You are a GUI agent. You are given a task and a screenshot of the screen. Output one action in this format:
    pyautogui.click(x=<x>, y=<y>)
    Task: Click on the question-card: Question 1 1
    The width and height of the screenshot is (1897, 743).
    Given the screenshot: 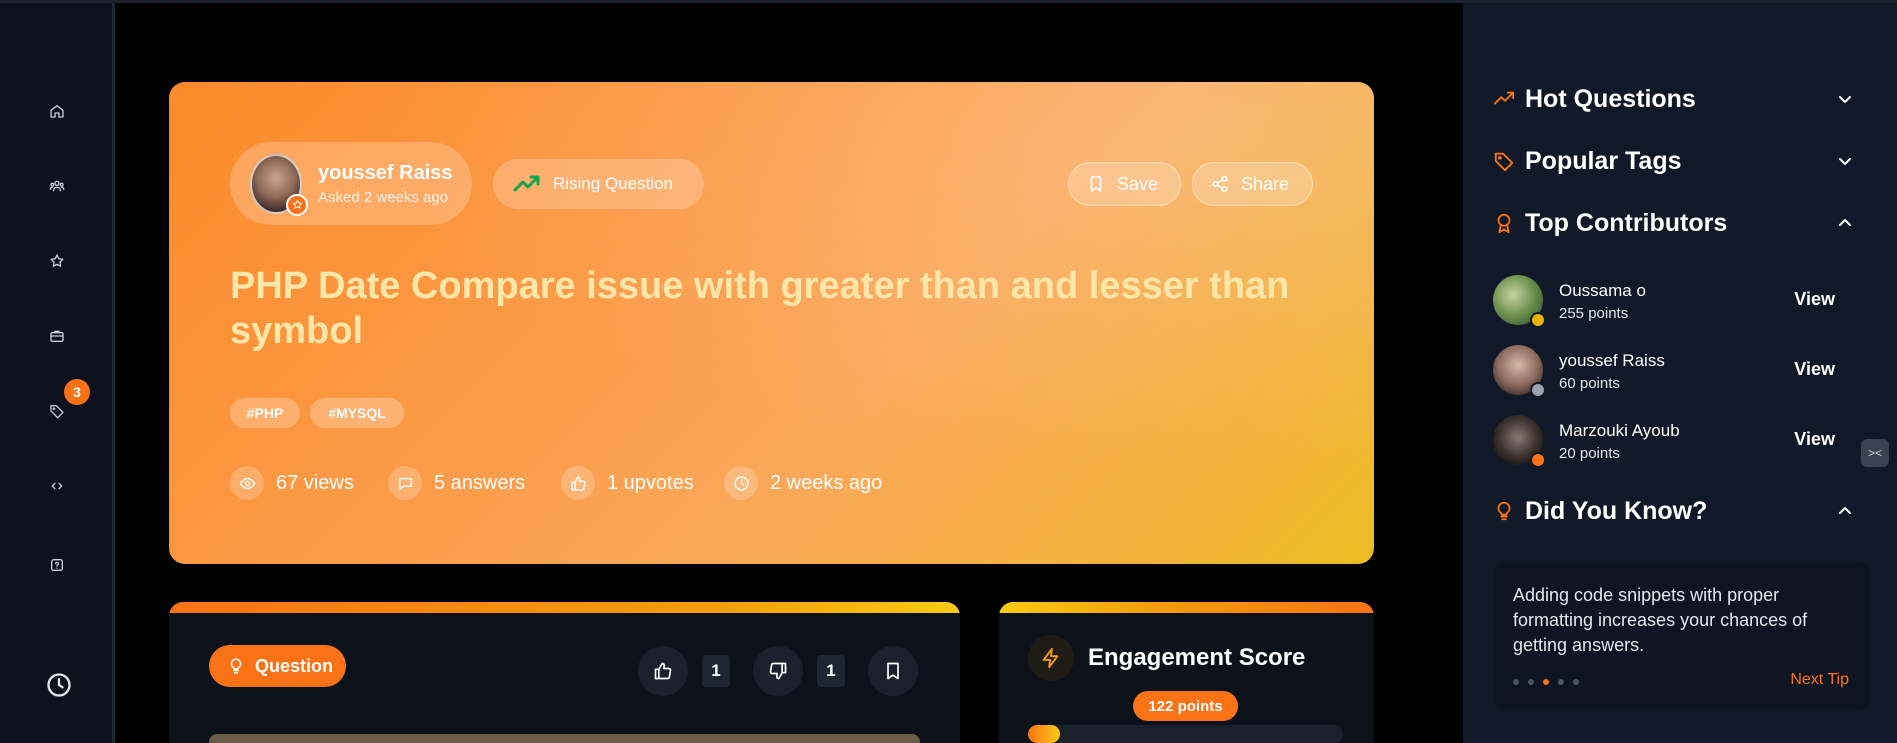 What is the action you would take?
    pyautogui.click(x=564, y=672)
    